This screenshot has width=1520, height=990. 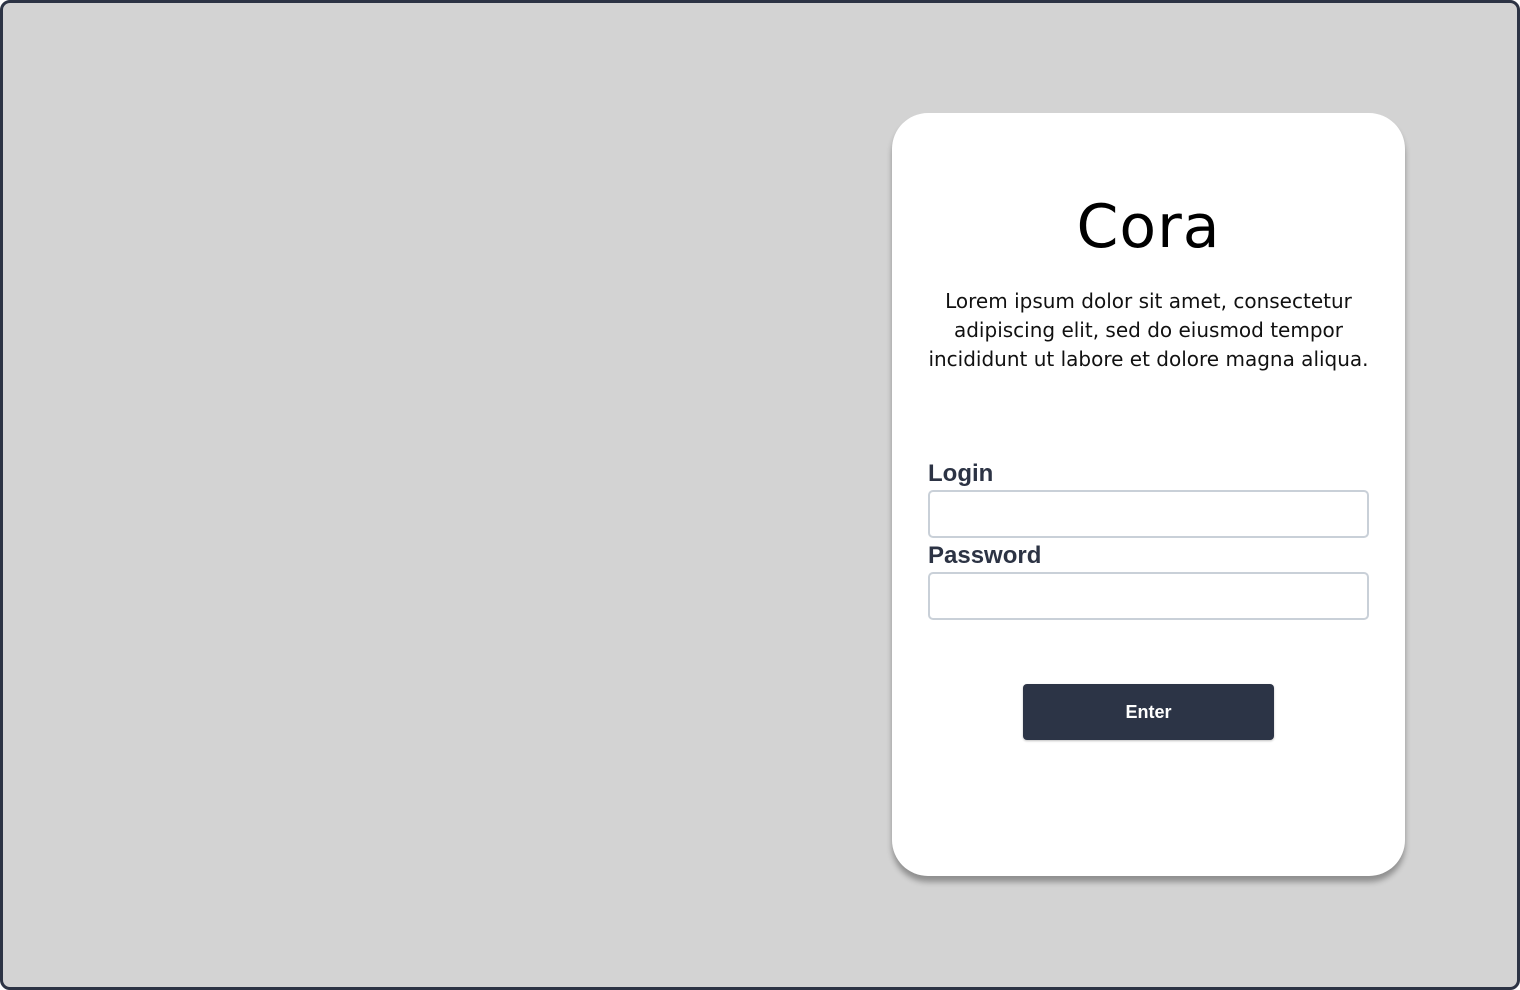 I want to click on app-title: Cora, so click(x=1148, y=227).